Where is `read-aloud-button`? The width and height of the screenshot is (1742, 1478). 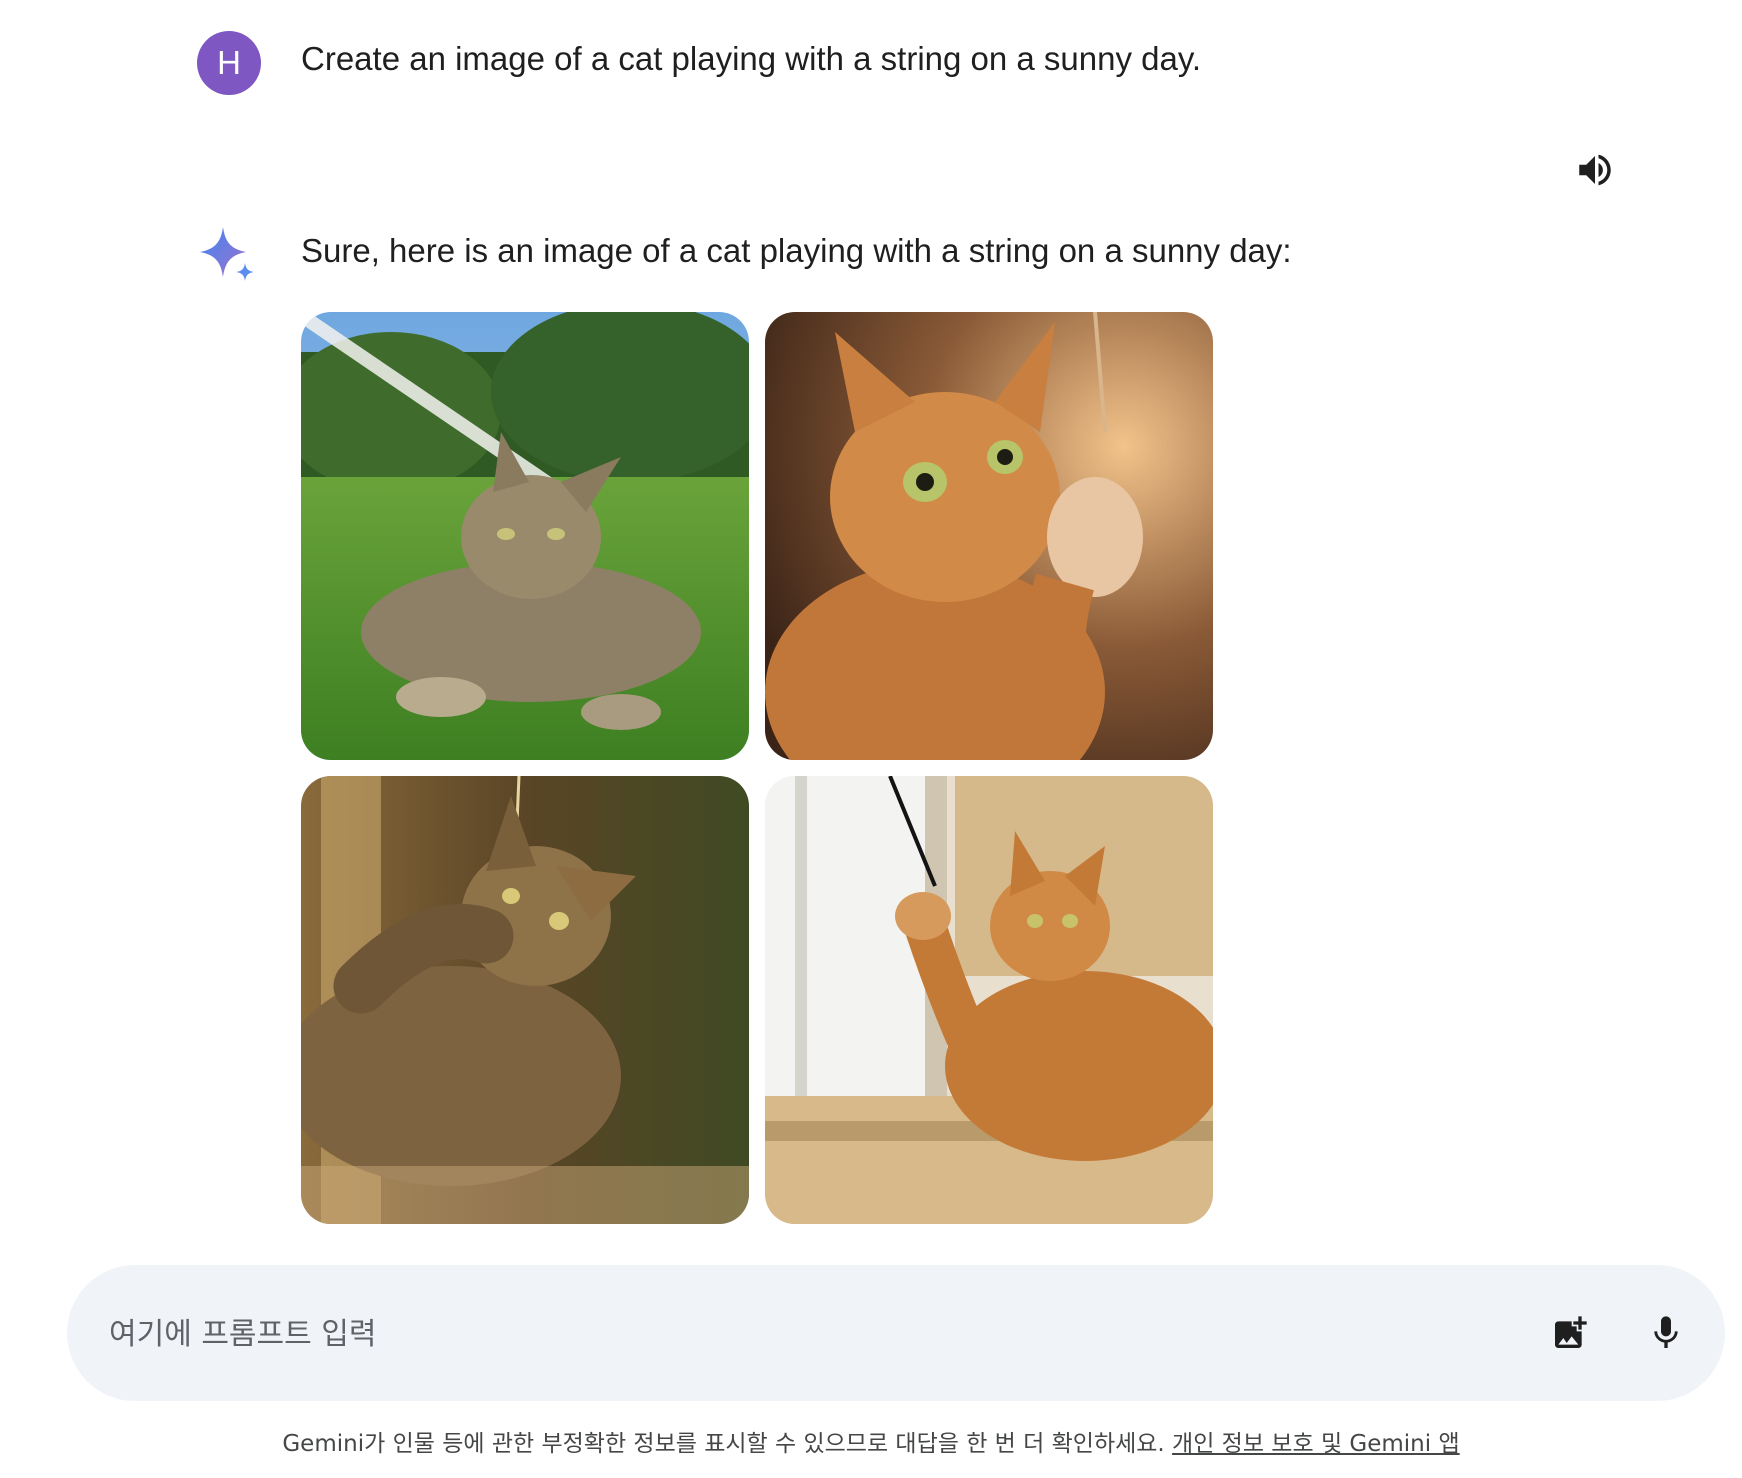
read-aloud-button is located at coordinates (1595, 170).